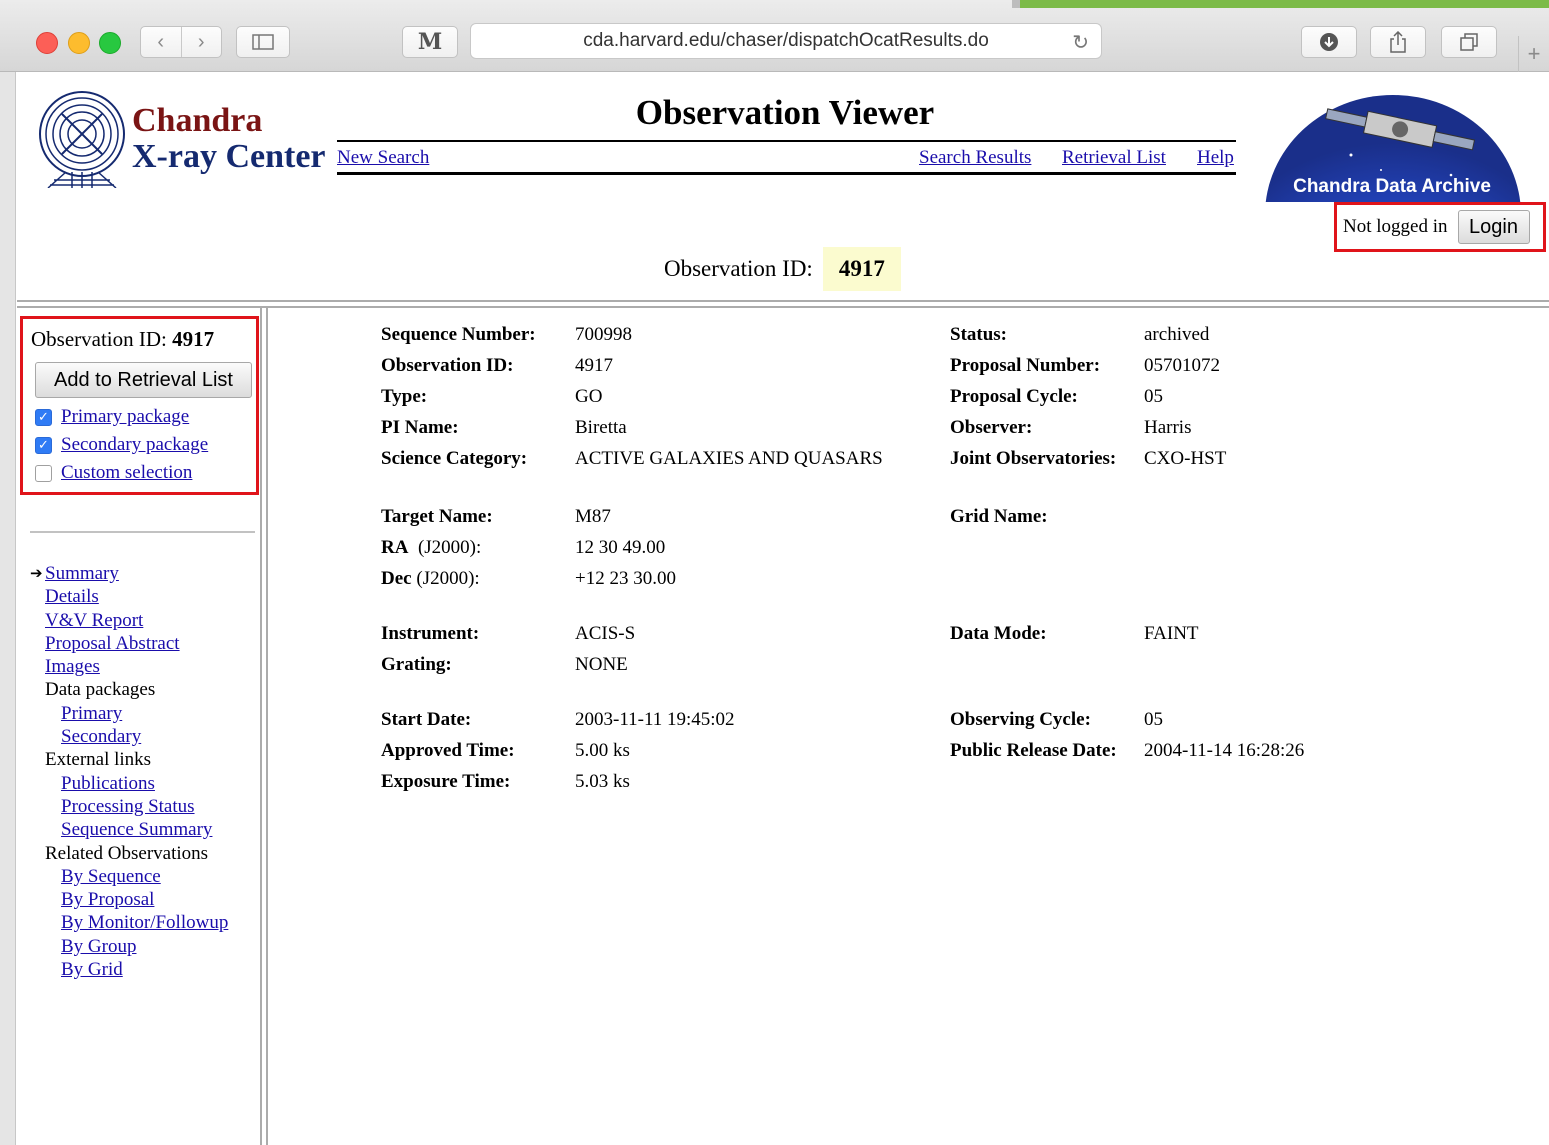 This screenshot has height=1145, width=1549. I want to click on data-mode-label: Data Mode:, so click(998, 633).